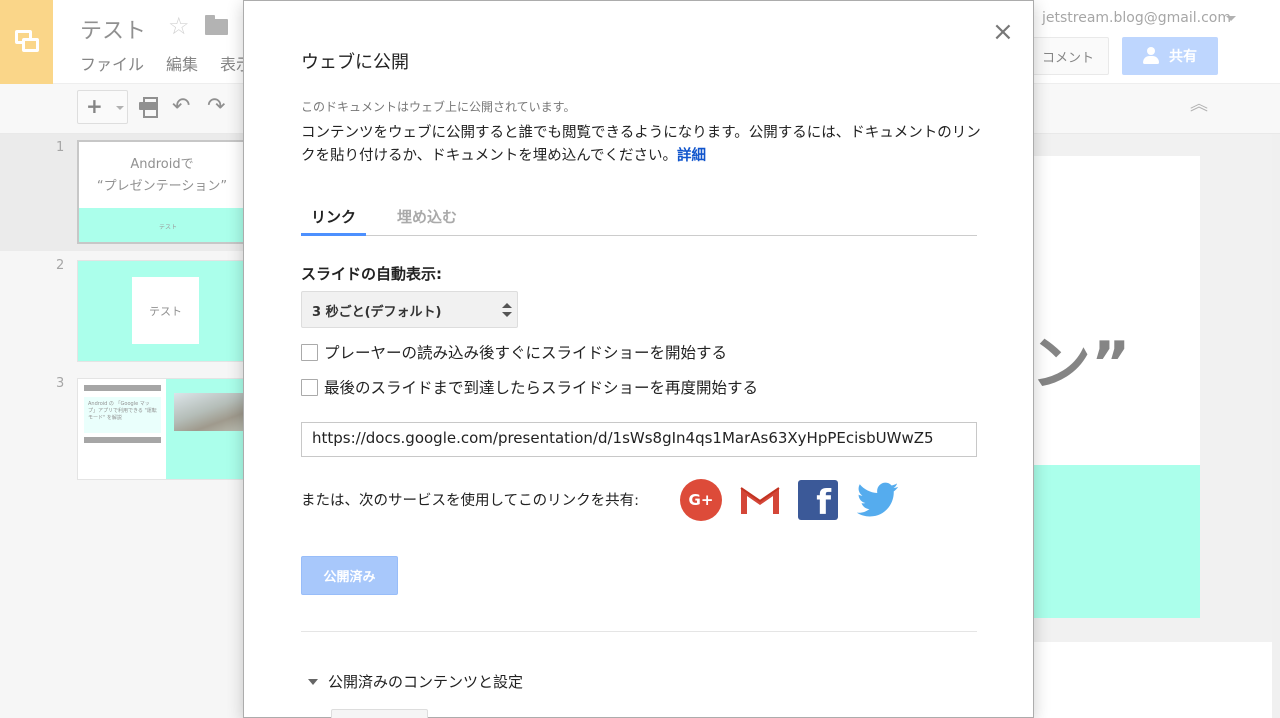 The image size is (1280, 718). I want to click on checkbox-label: 最後のスライドまで到達したらスライドショーを再度開始する, so click(541, 388).